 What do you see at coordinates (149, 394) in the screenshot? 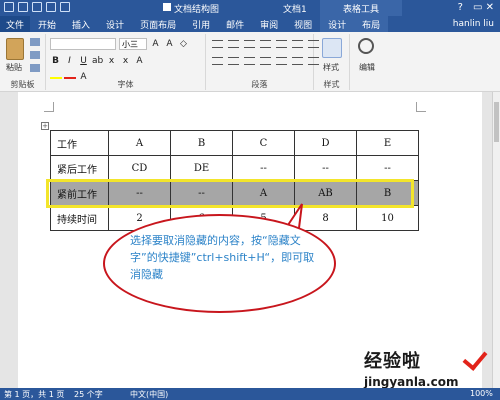
I see `language: 中文(中国)` at bounding box center [149, 394].